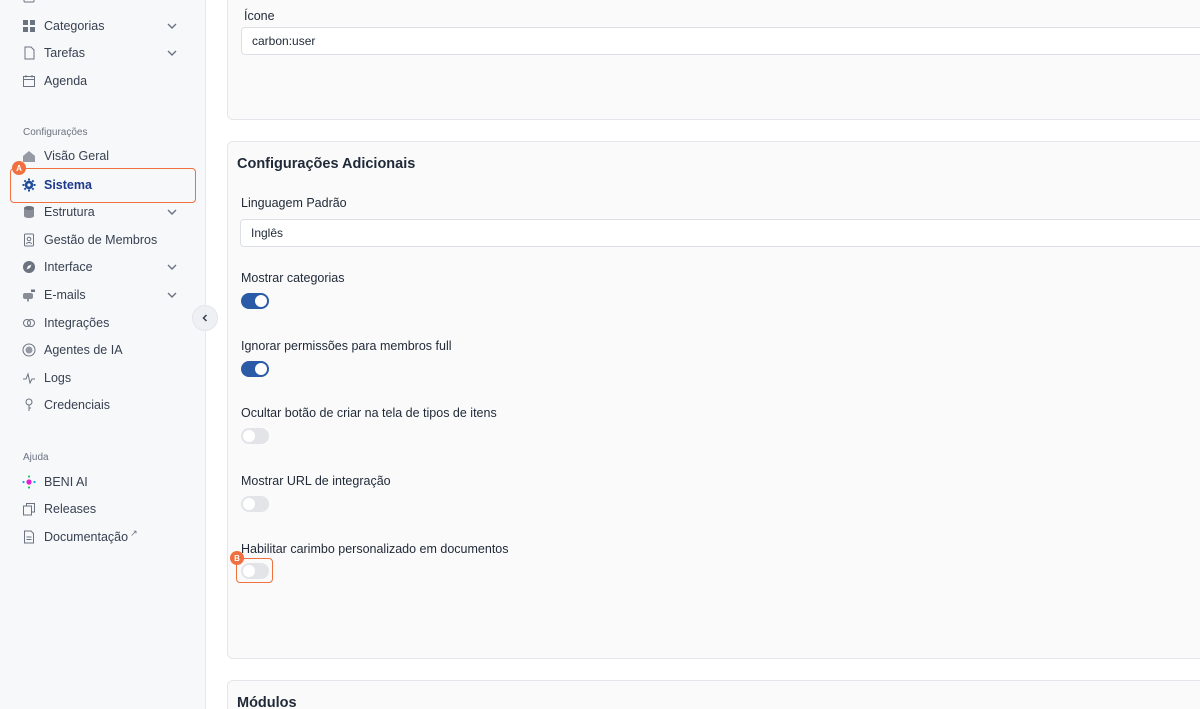 Image resolution: width=1200 pixels, height=709 pixels. I want to click on sidebar-item-agentes-ia: Agentes de IA, so click(103, 350).